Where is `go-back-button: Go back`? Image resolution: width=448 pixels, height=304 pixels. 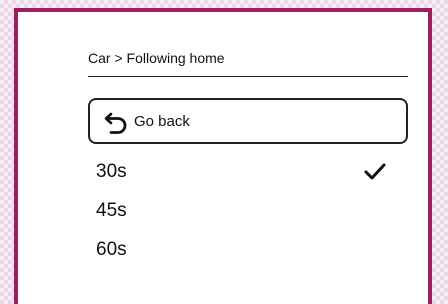 go-back-button: Go back is located at coordinates (248, 121).